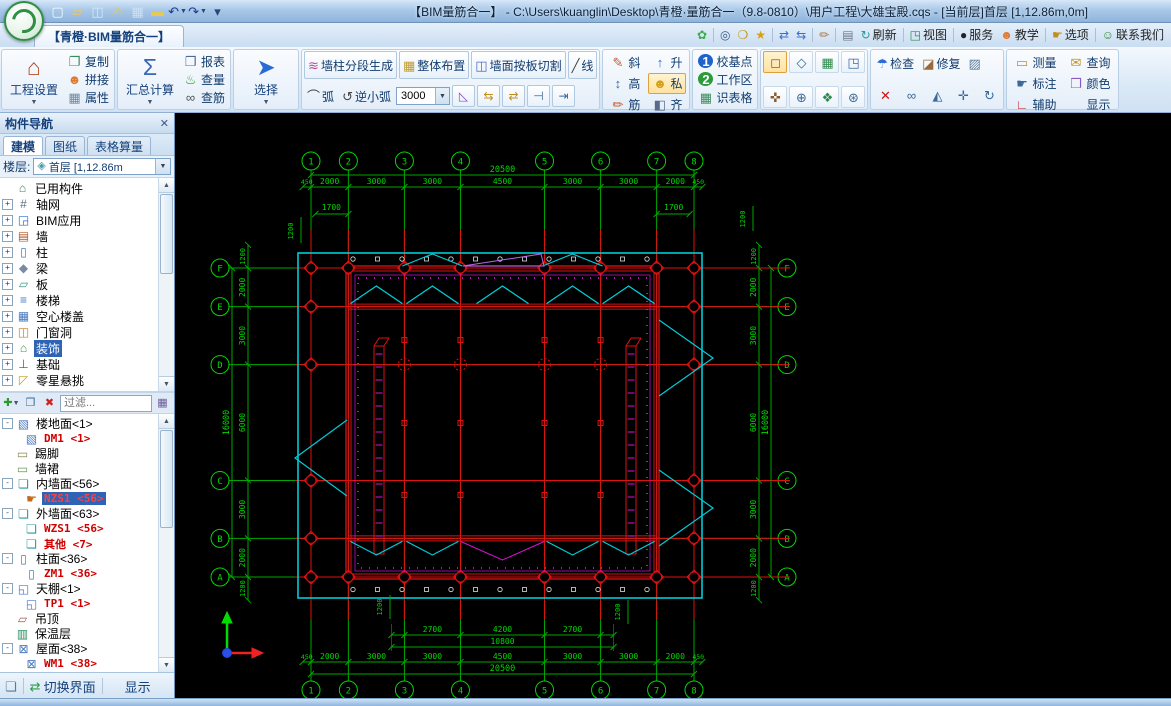 The height and width of the screenshot is (706, 1171). Describe the element at coordinates (23, 145) in the screenshot. I see `tab-0: 建模` at that location.